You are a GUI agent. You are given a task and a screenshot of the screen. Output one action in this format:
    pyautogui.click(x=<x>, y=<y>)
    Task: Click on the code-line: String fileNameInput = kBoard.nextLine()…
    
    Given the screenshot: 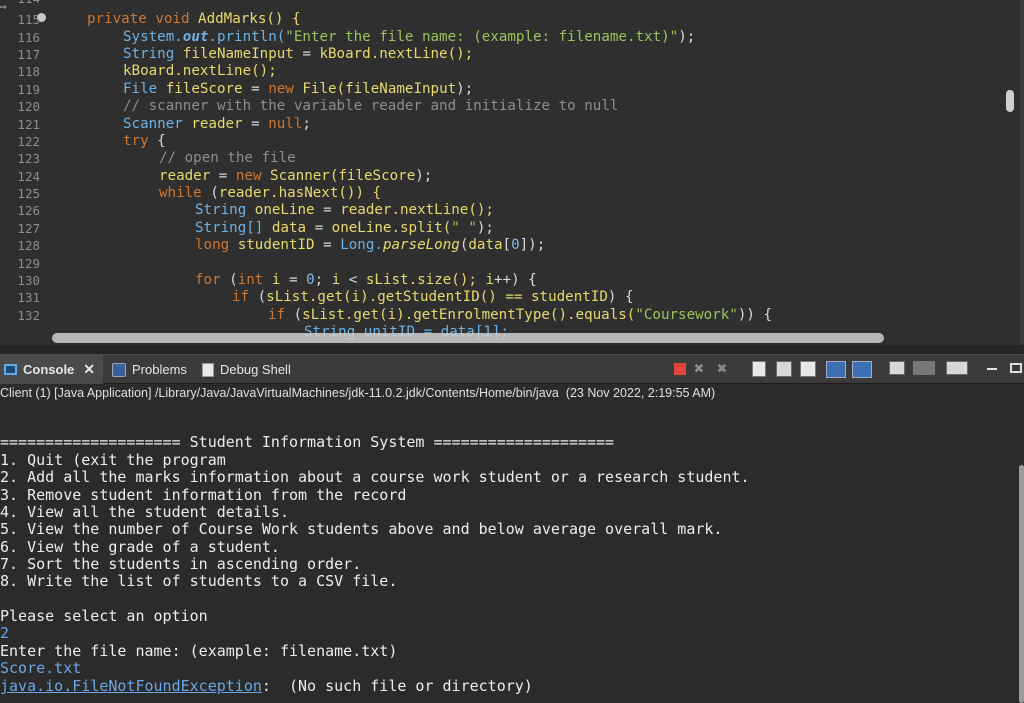 What is the action you would take?
    pyautogui.click(x=298, y=54)
    